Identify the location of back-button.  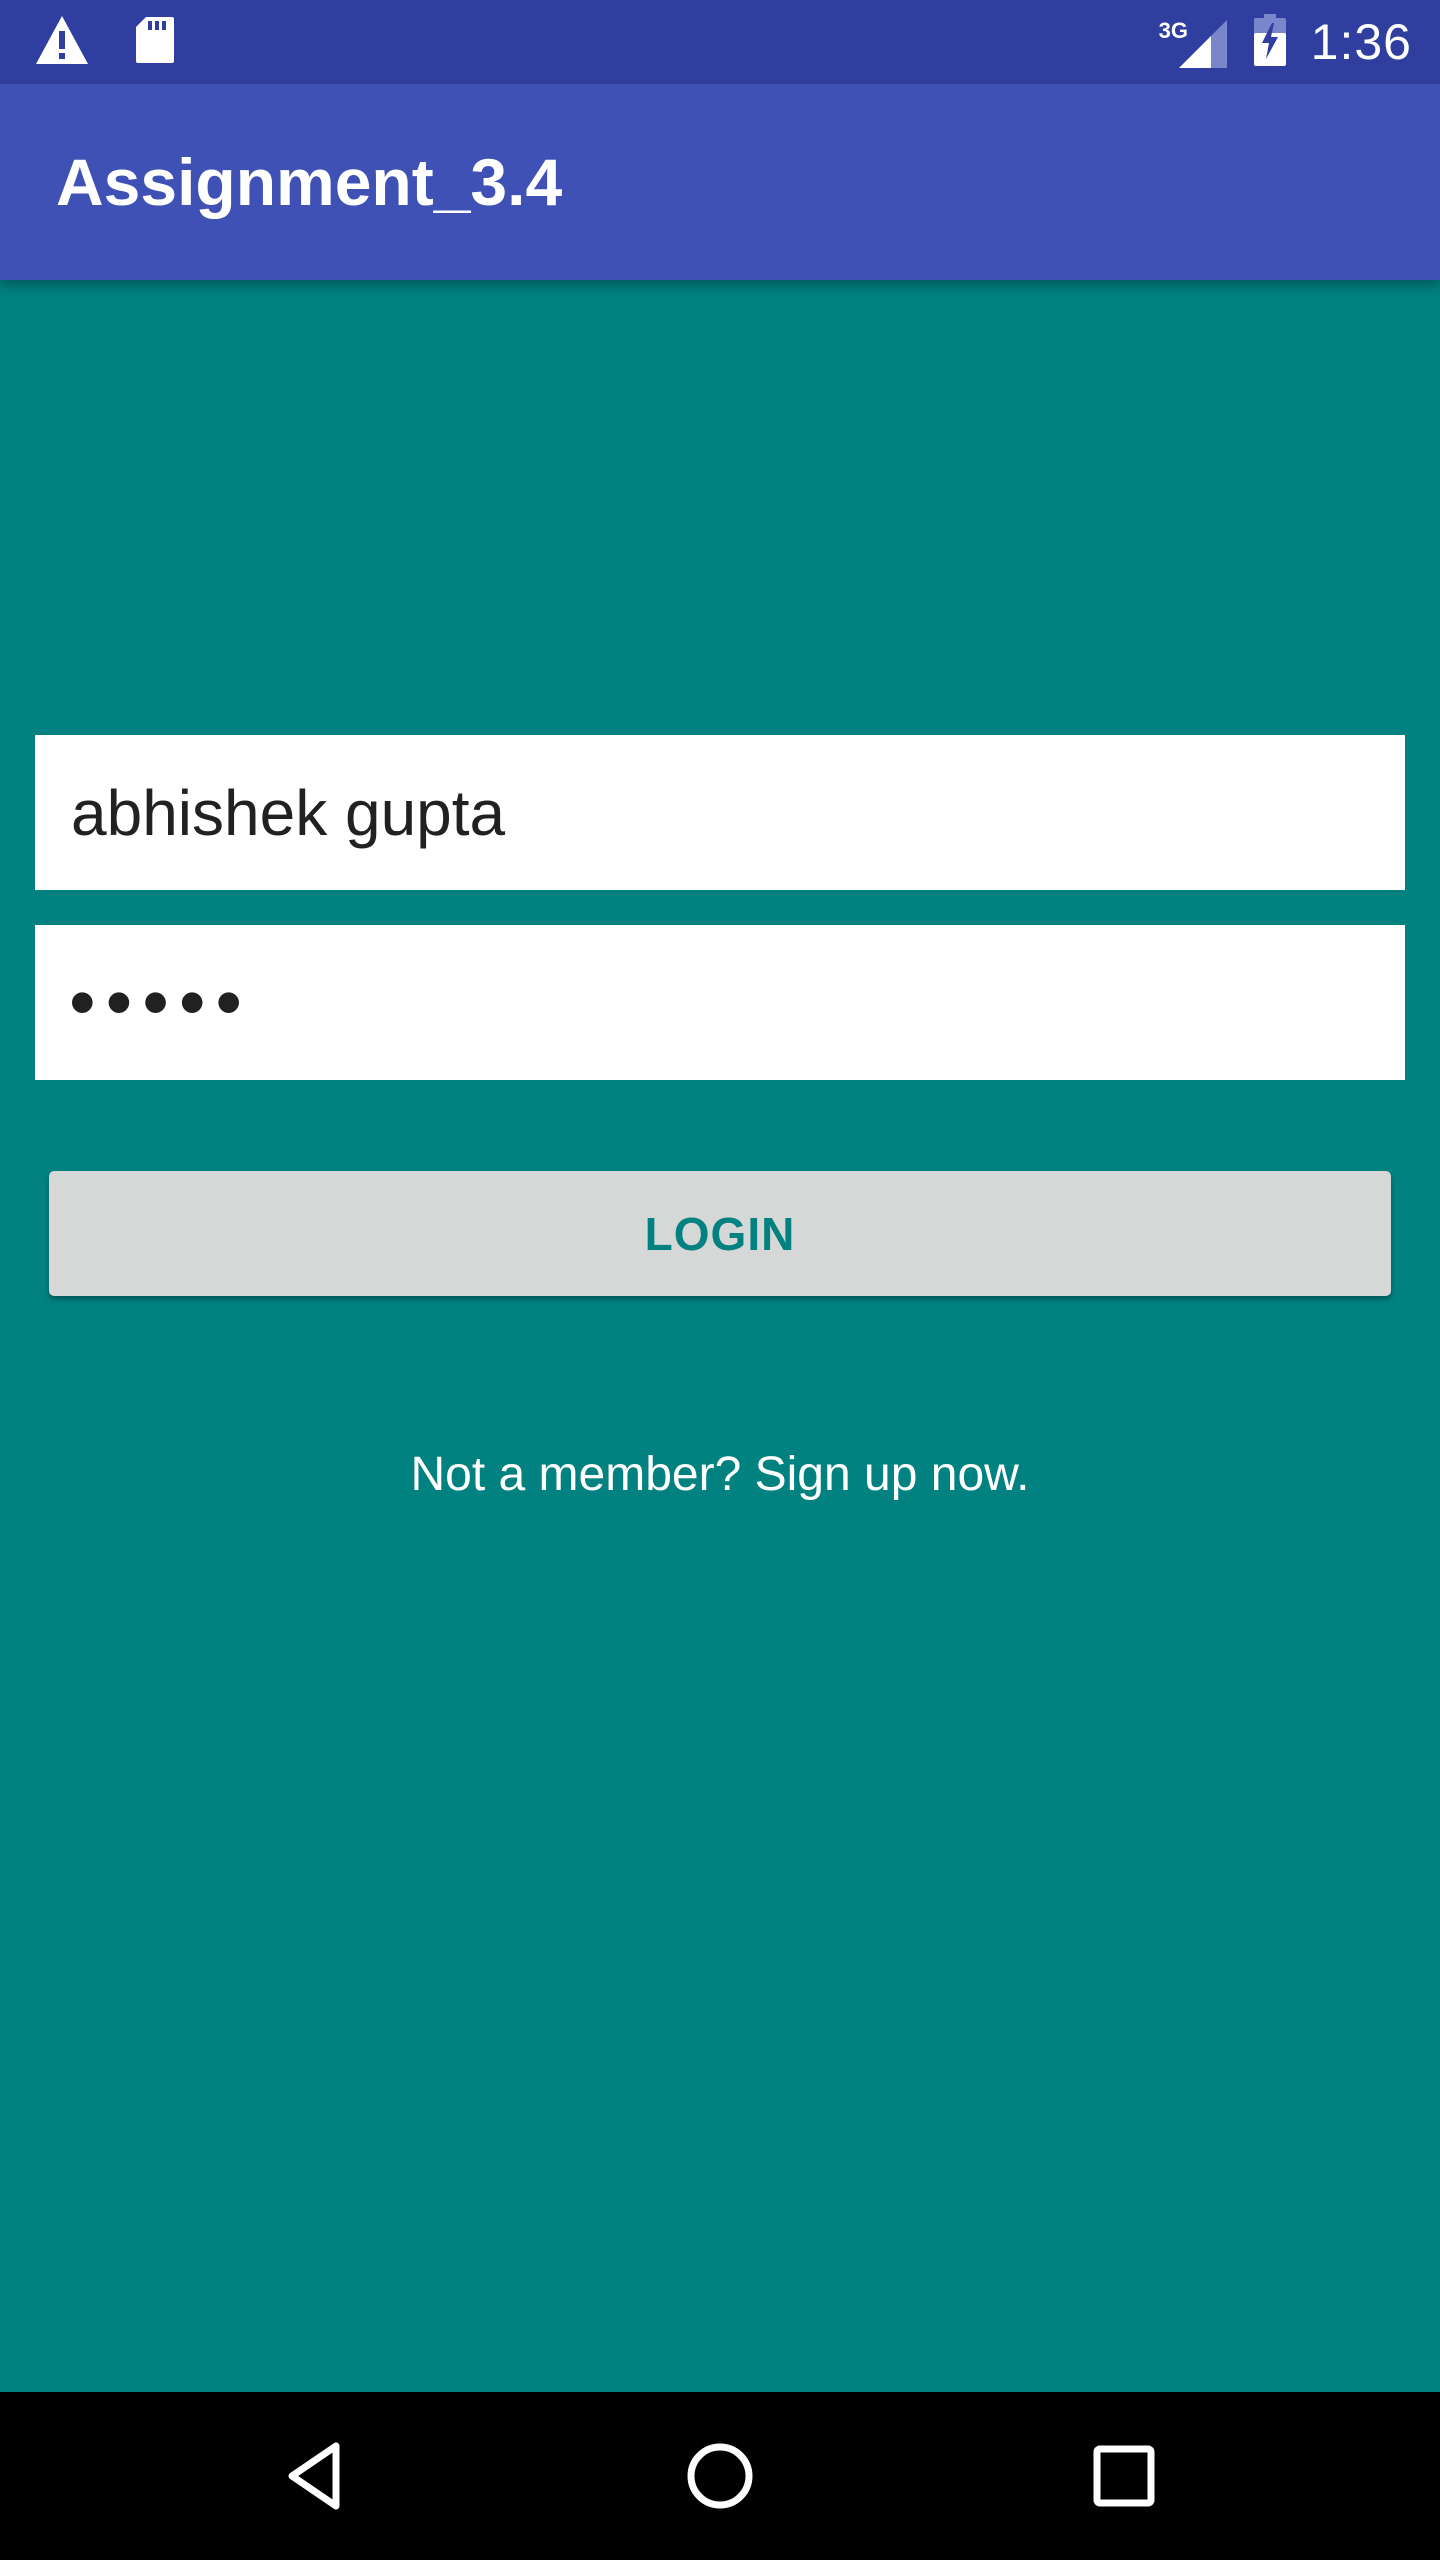
(316, 2476).